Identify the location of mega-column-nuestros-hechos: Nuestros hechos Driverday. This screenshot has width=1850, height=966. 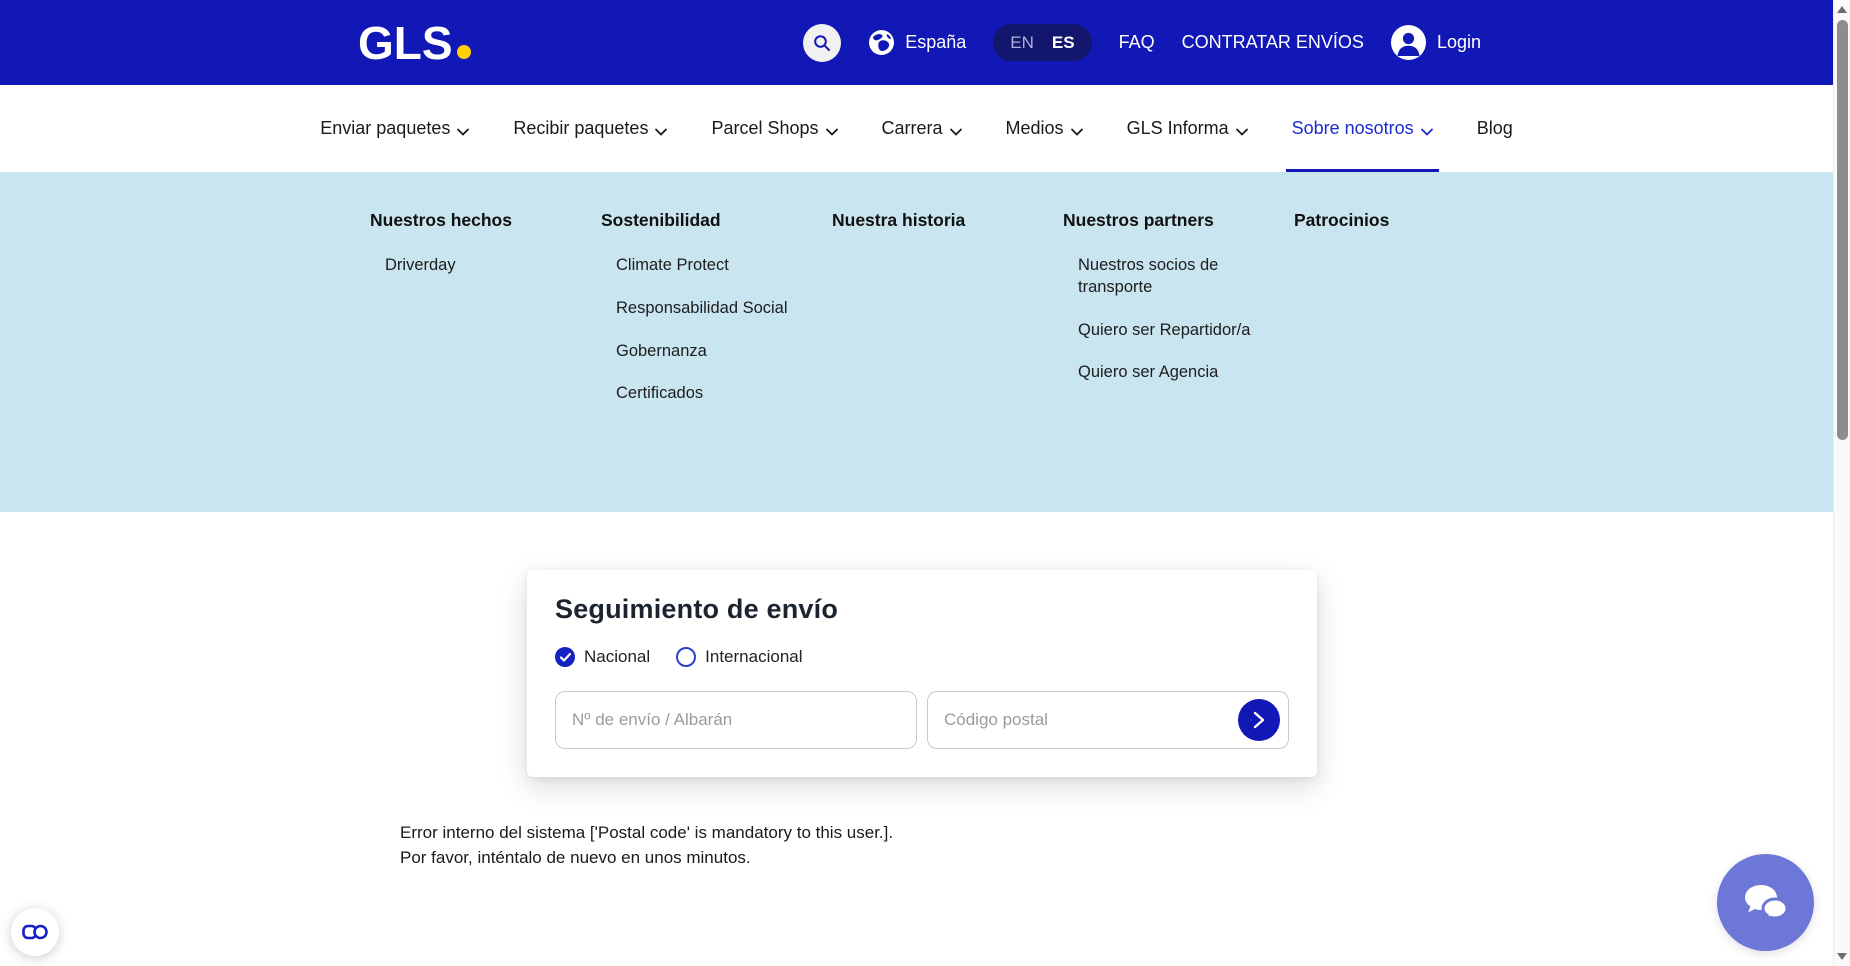
(485, 361).